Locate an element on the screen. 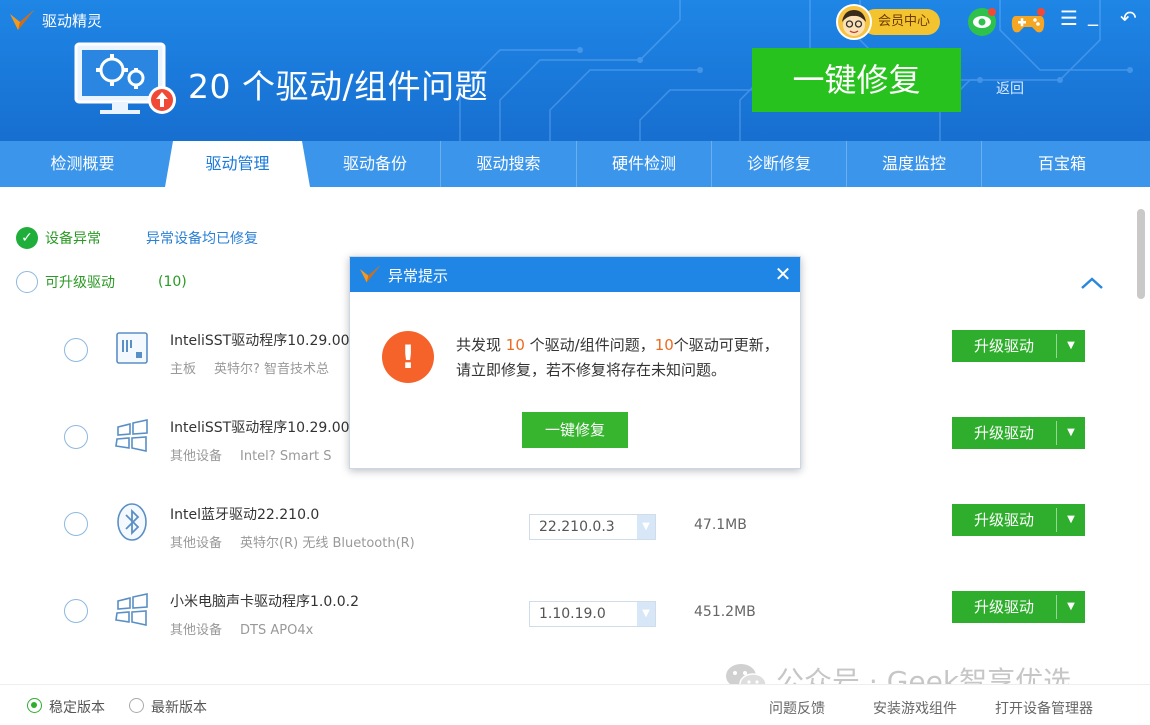 The image size is (1150, 725). driver-name: Intel蓝牙驱动22.210.0 is located at coordinates (245, 515).